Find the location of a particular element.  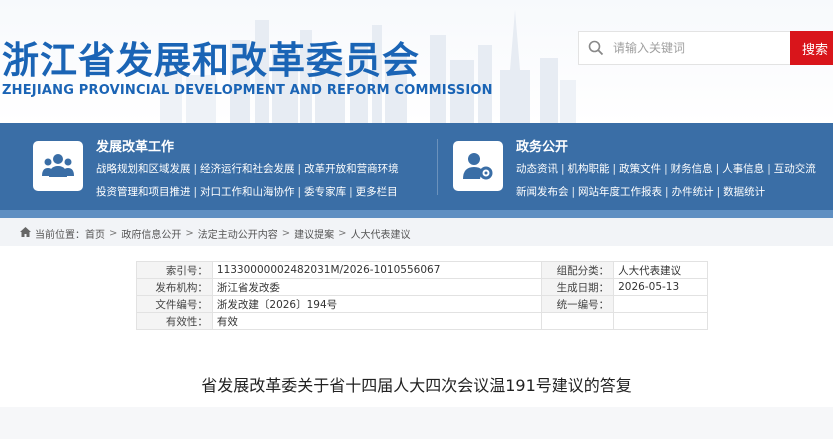

meta-value: 人大代表建议 is located at coordinates (660, 270).